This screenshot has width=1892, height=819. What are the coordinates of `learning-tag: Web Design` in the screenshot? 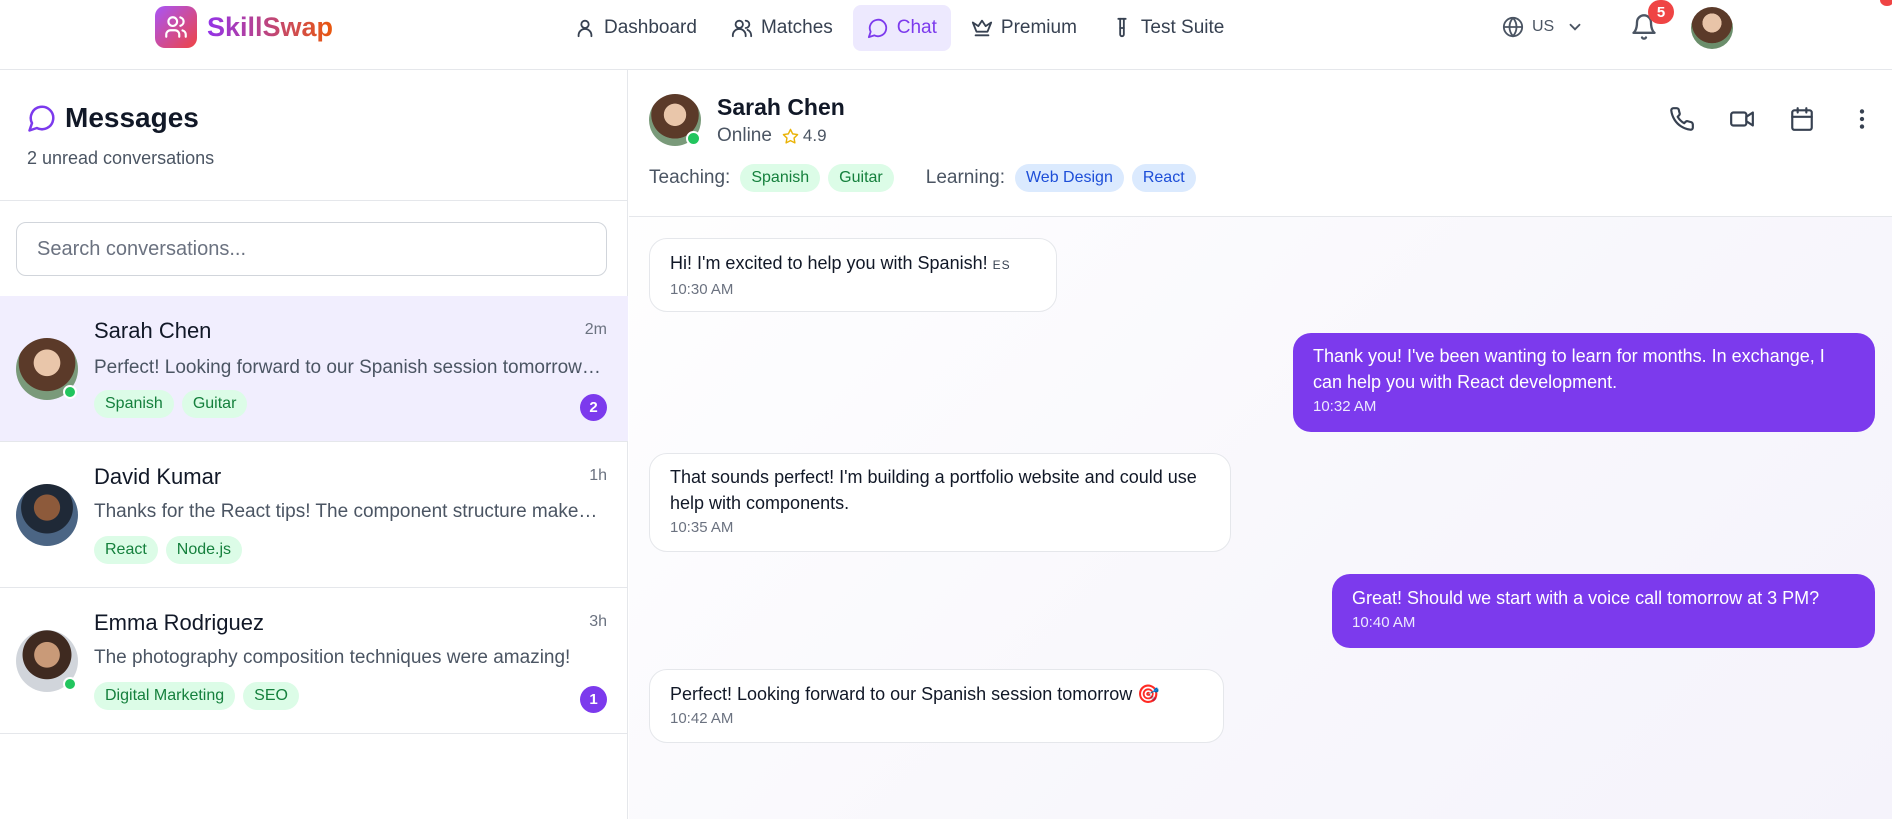 It's located at (1069, 178).